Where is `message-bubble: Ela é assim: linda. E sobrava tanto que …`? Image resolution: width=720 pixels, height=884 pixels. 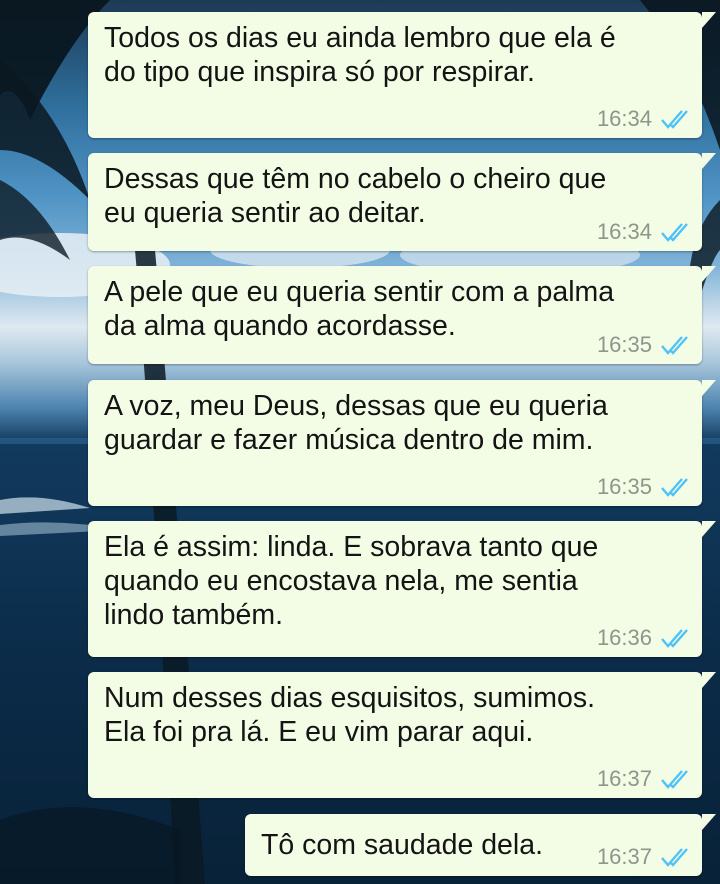 message-bubble: Ela é assim: linda. E sobrava tanto que … is located at coordinates (402, 589).